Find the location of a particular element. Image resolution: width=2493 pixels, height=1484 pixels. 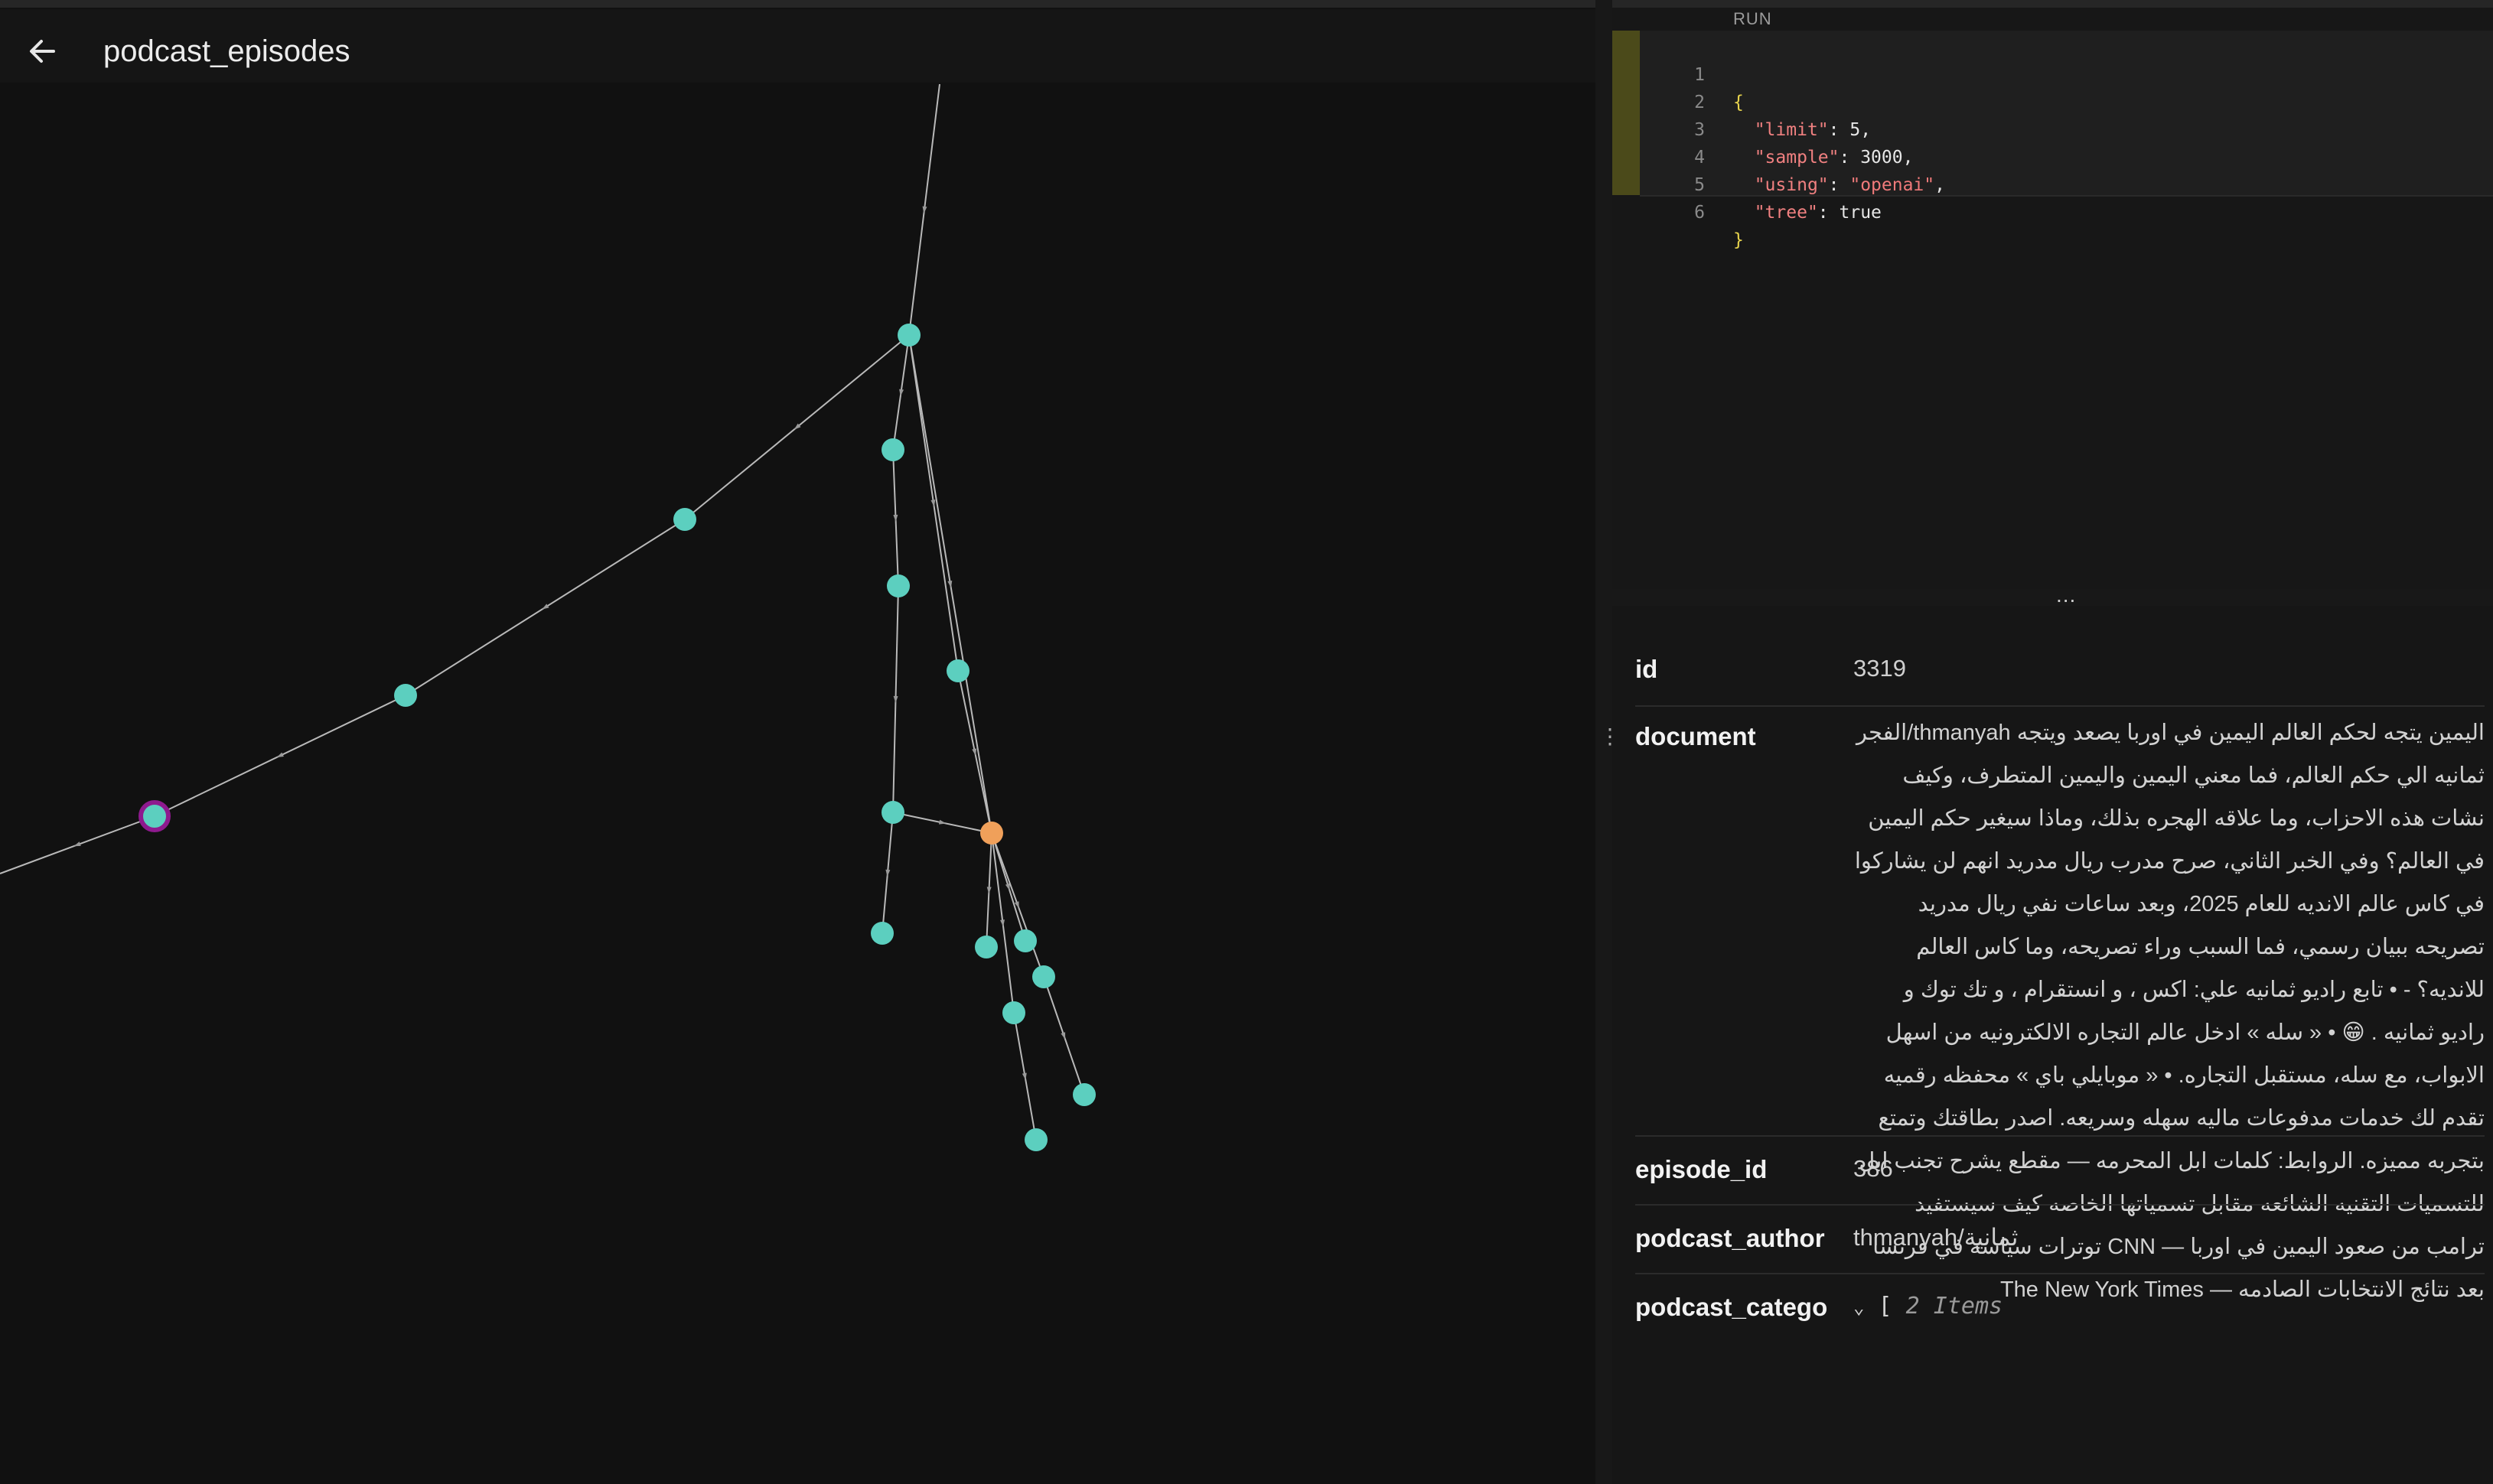

header-bar: podcast_episodes is located at coordinates (797, 46).